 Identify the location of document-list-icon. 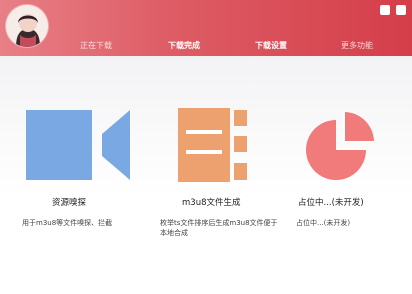
(213, 147).